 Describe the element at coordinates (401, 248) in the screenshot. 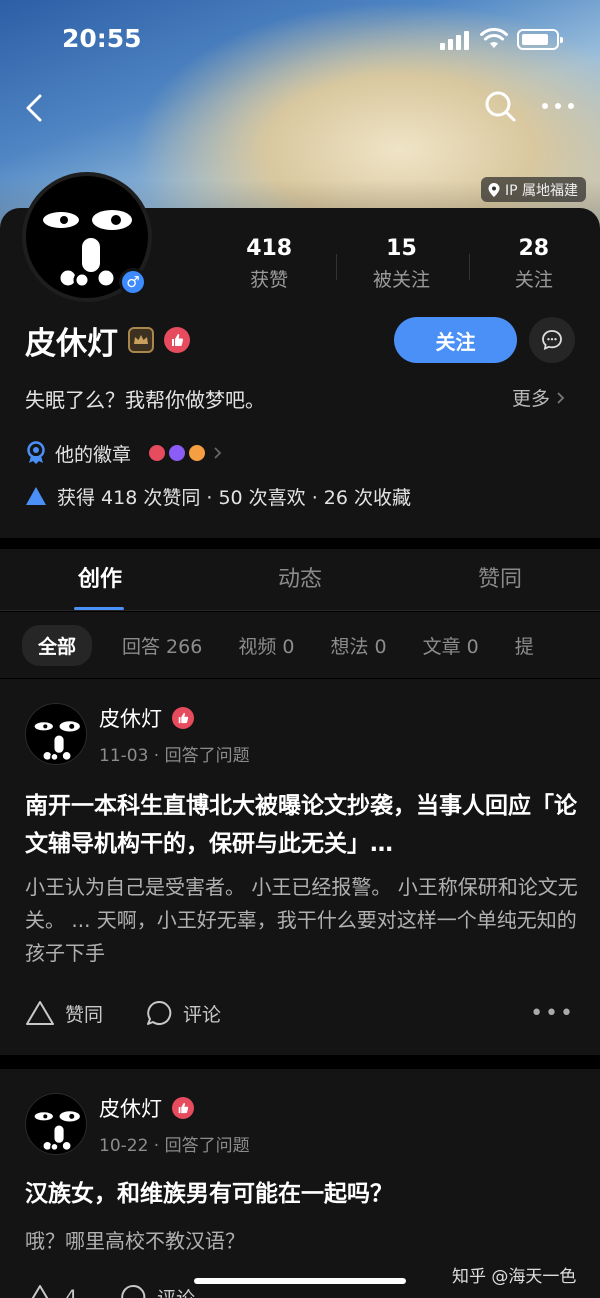

I see `stat-value: 15` at that location.